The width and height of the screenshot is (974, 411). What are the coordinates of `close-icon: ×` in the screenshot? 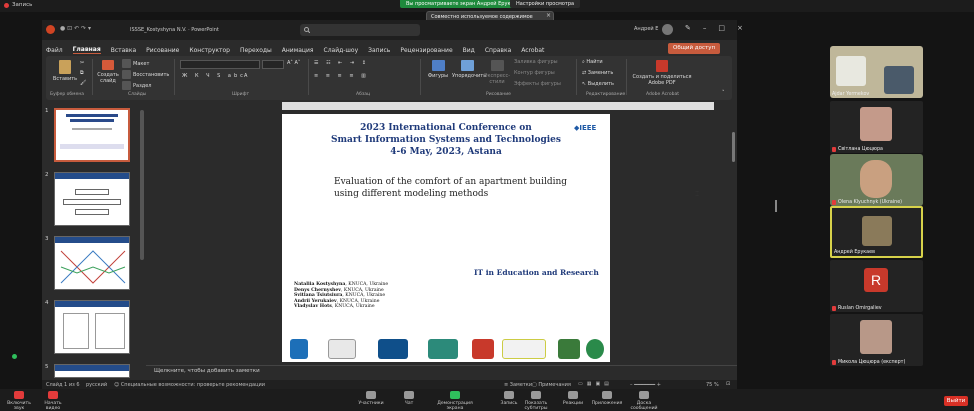 It's located at (548, 16).